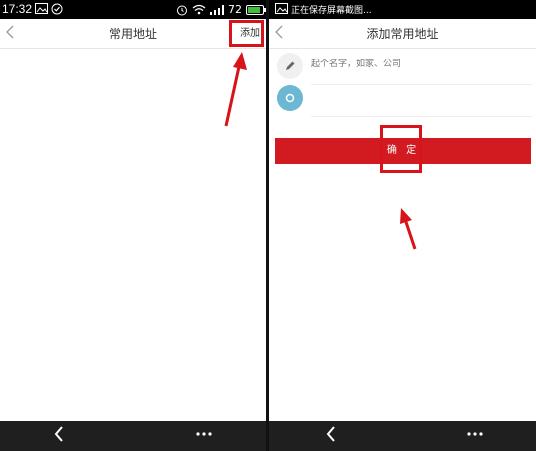 The image size is (536, 451). I want to click on signal-icon, so click(217, 9).